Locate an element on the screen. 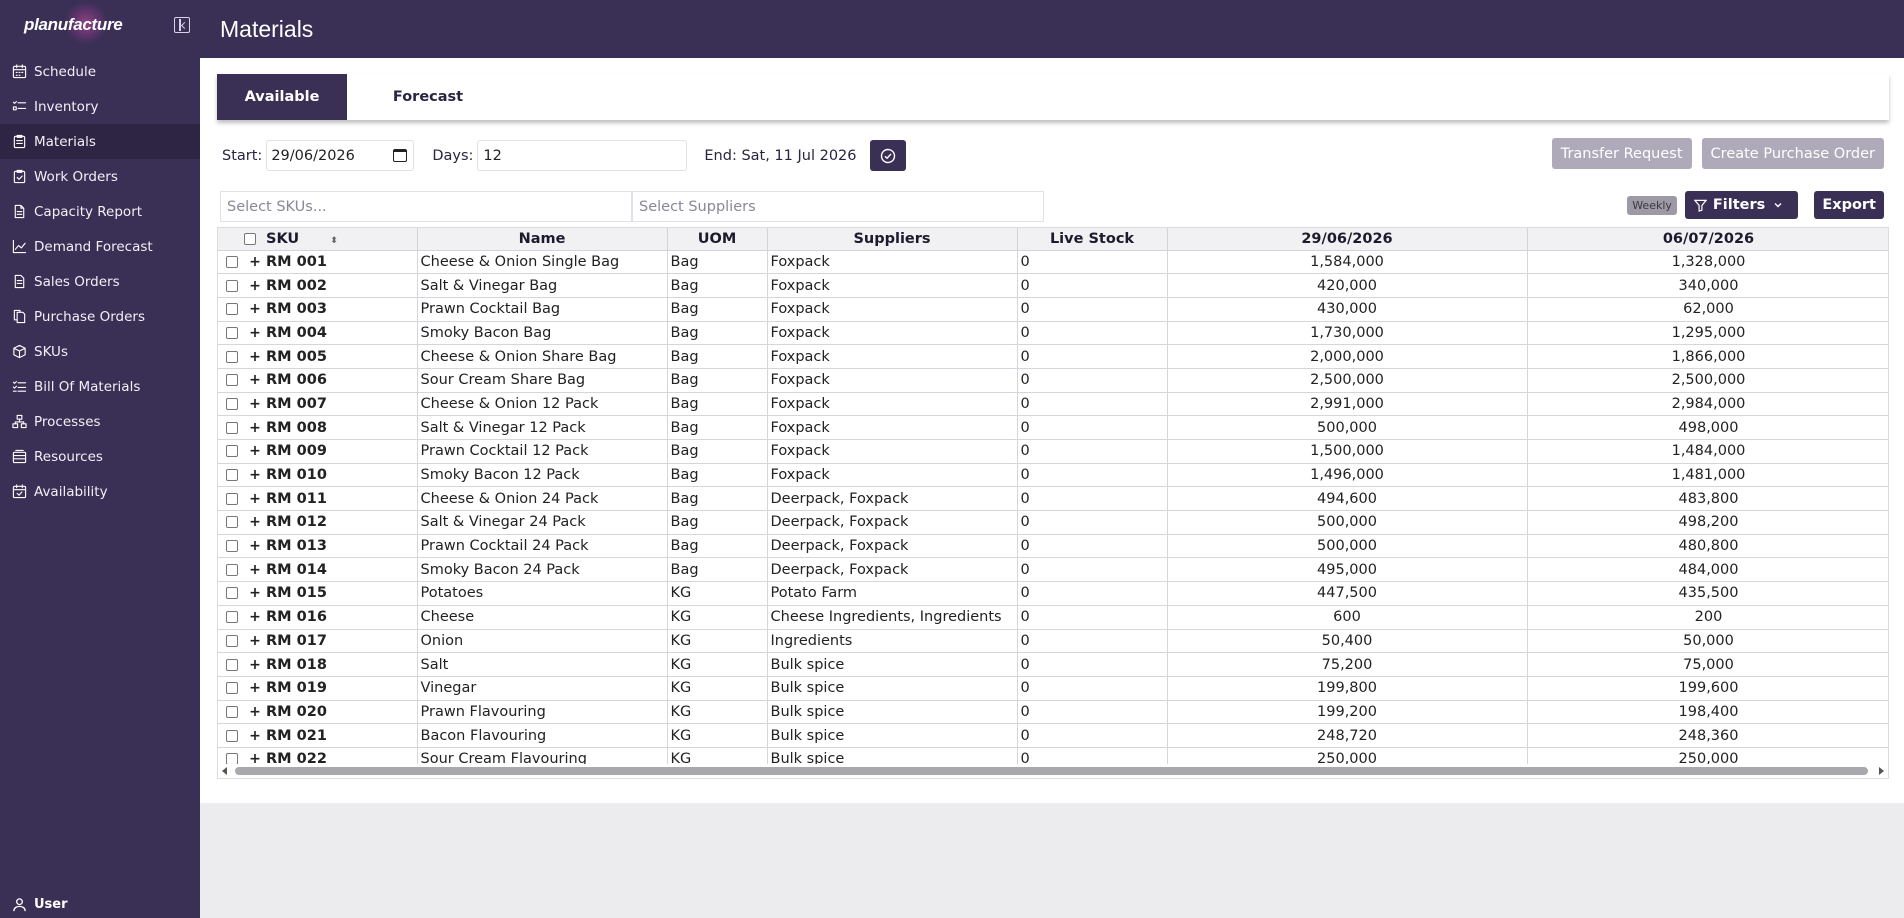 This screenshot has height=918, width=1904. sku-cell: RM 008 is located at coordinates (341, 427).